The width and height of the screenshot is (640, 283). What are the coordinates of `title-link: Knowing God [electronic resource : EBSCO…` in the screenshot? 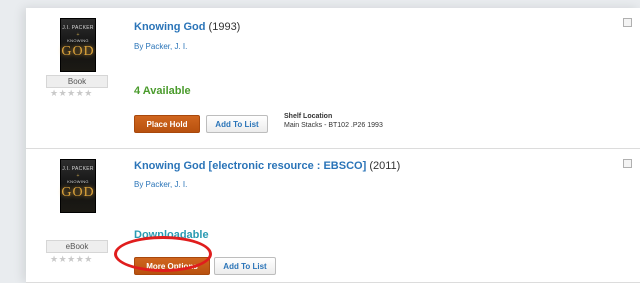 It's located at (250, 166).